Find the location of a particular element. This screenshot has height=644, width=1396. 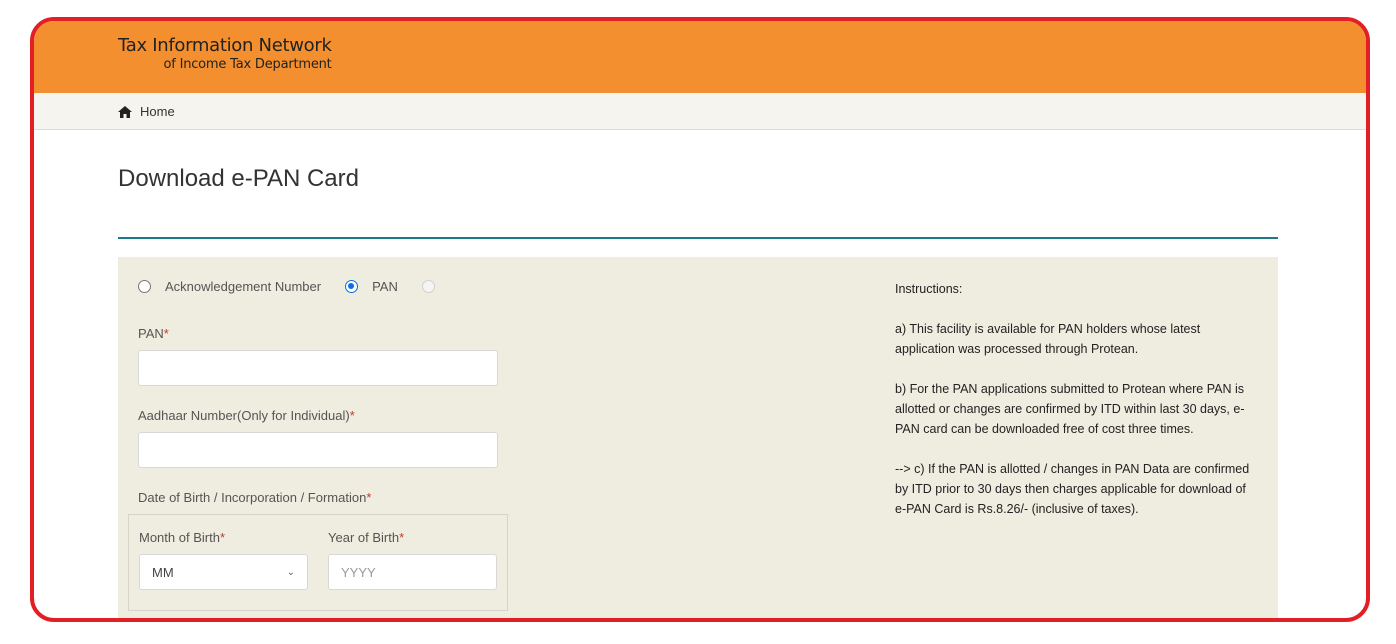

title-divider is located at coordinates (698, 238).